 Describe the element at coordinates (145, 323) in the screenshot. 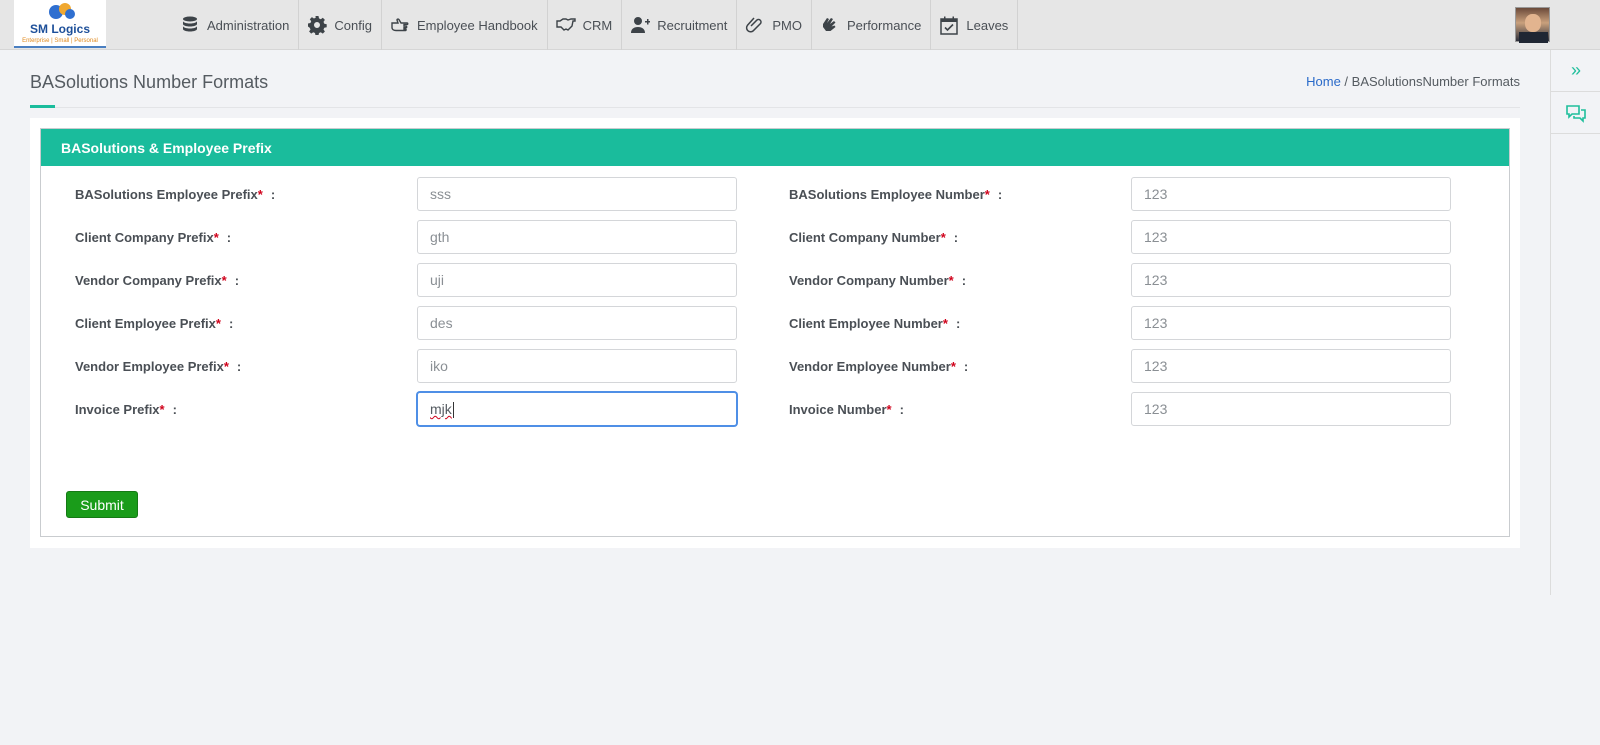

I see `label-text: Client Employee Prefix` at that location.